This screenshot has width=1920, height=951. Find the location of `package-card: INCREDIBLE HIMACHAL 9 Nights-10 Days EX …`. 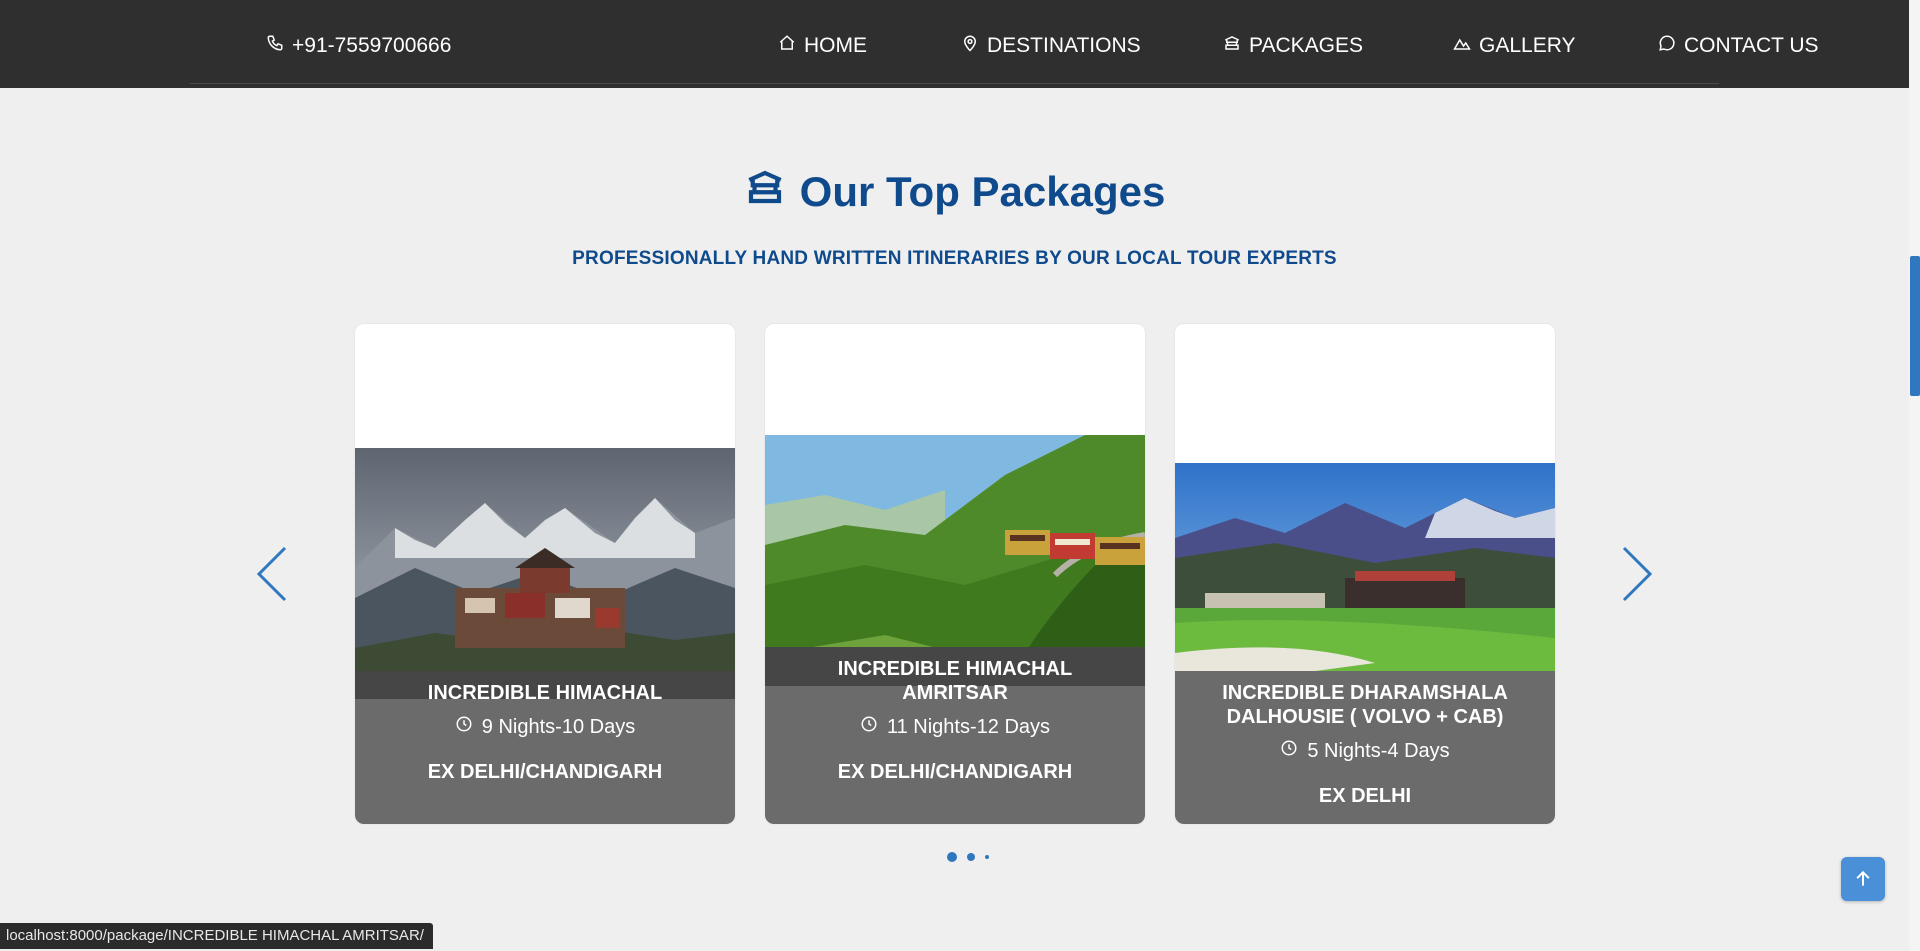

package-card: INCREDIBLE HIMACHAL 9 Nights-10 Days EX … is located at coordinates (545, 574).